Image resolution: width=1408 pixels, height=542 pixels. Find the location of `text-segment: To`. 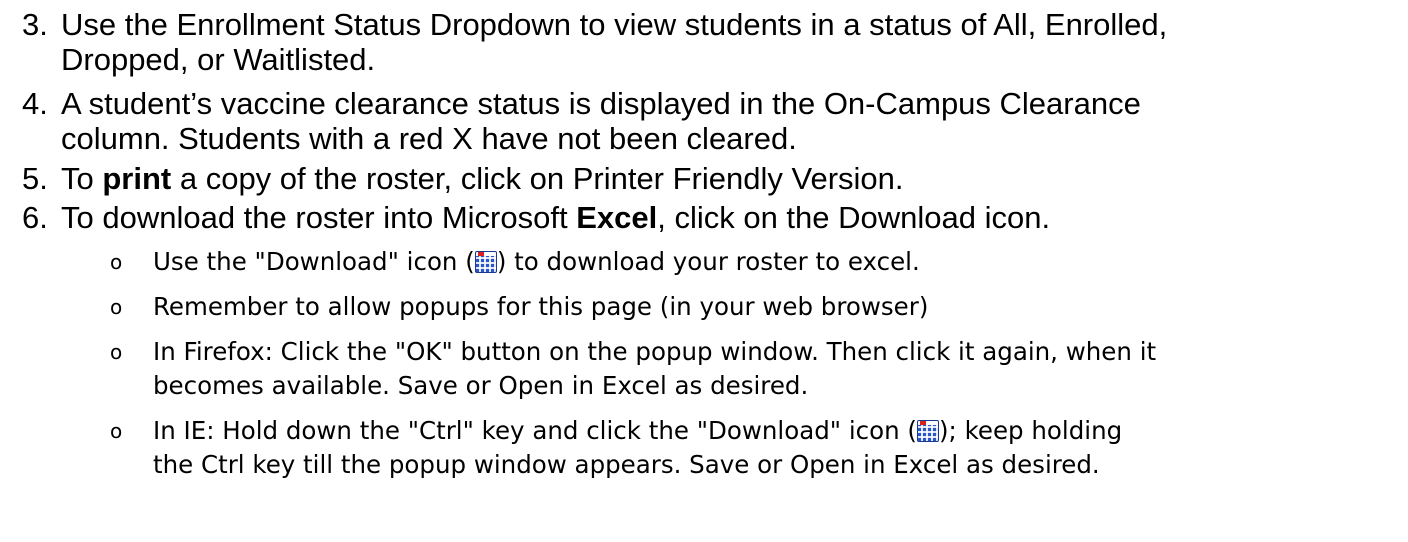

text-segment: To is located at coordinates (82, 178).